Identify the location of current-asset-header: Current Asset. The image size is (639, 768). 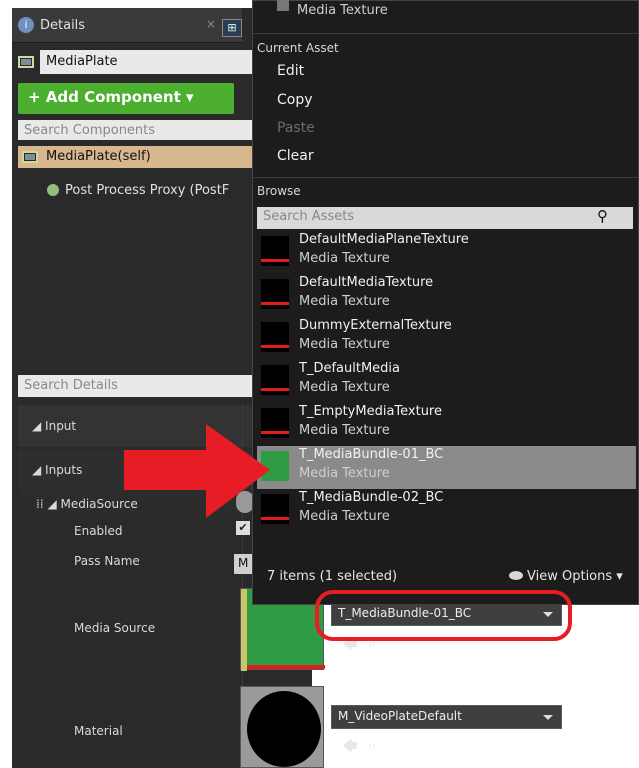
(298, 48).